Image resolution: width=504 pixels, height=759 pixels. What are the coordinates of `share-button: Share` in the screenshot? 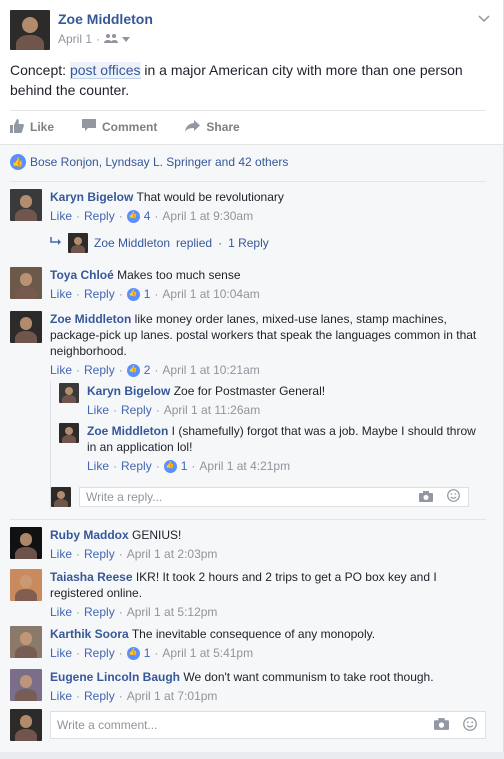 It's located at (212, 127).